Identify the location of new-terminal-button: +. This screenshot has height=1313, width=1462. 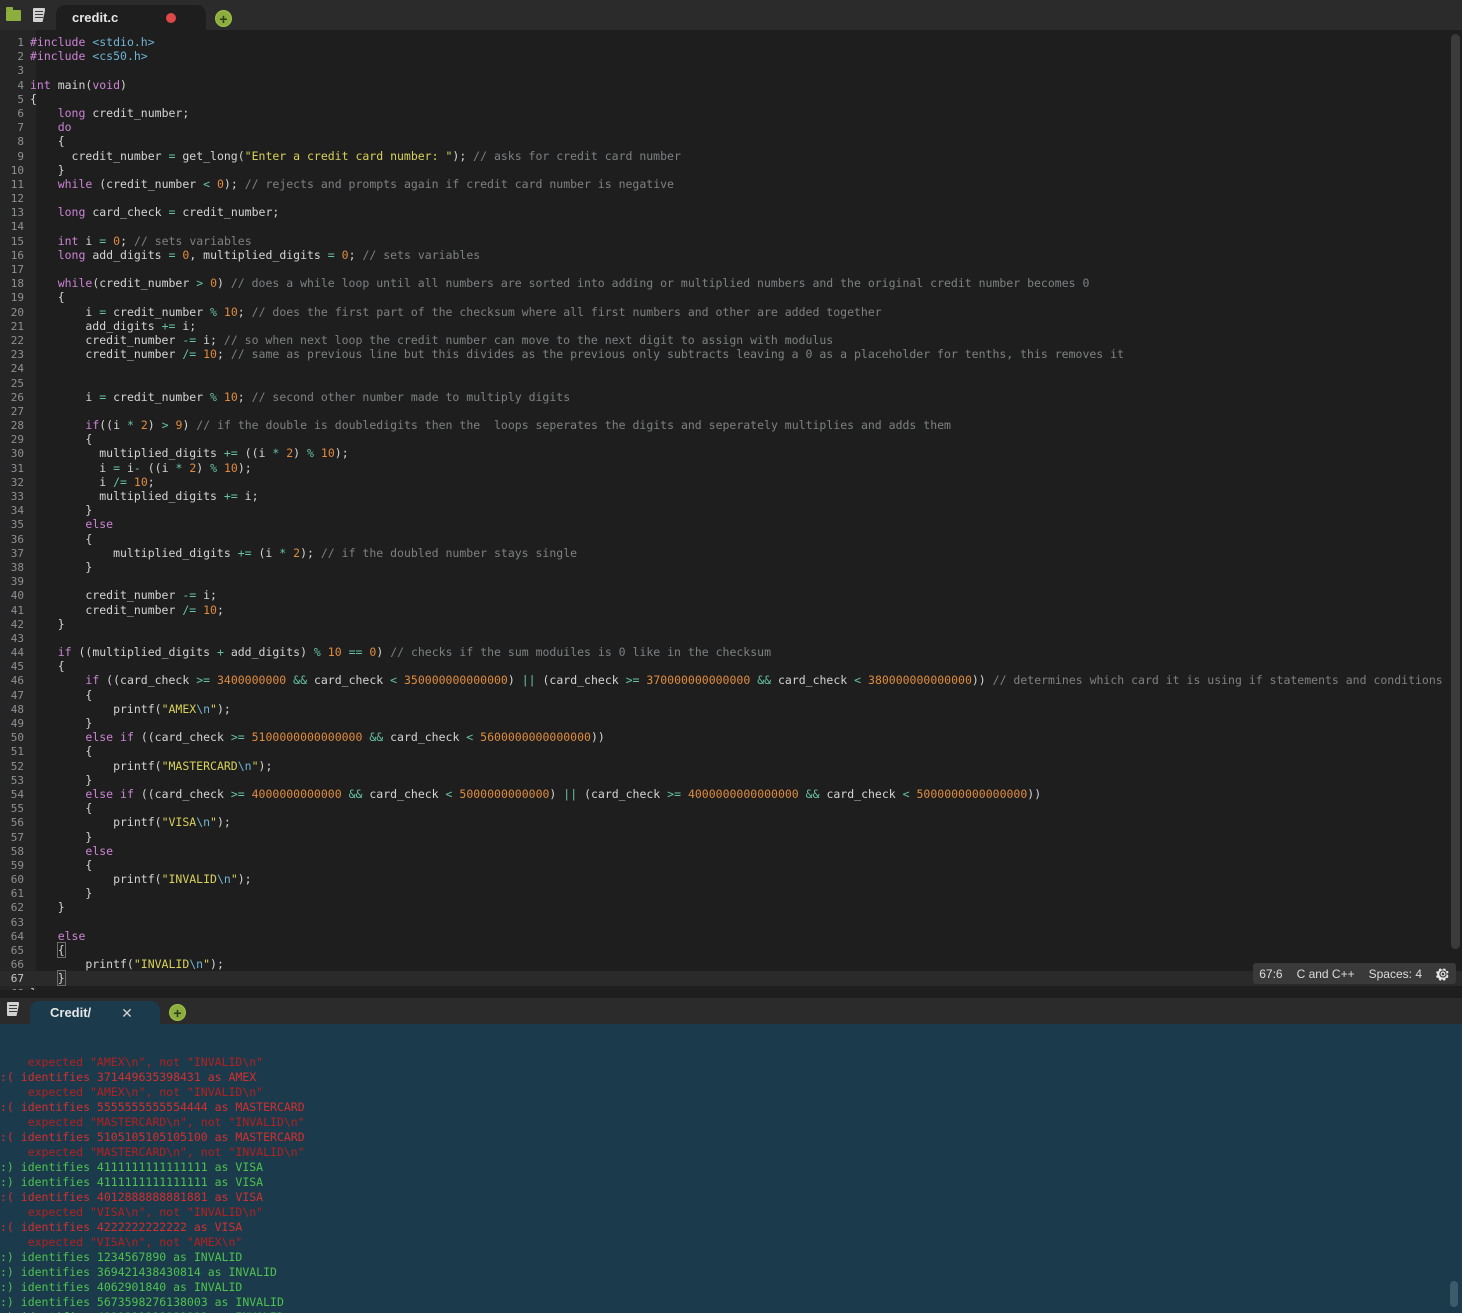
(177, 1012).